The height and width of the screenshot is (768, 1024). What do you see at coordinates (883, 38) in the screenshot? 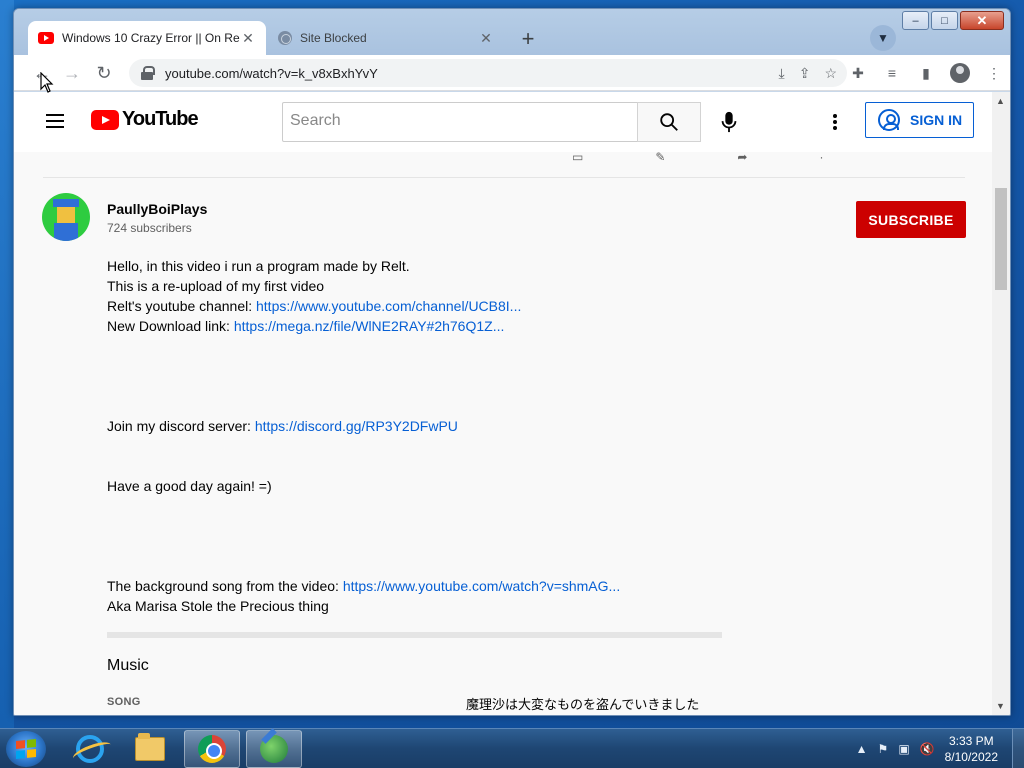
I see `tab-search-button: ▼` at bounding box center [883, 38].